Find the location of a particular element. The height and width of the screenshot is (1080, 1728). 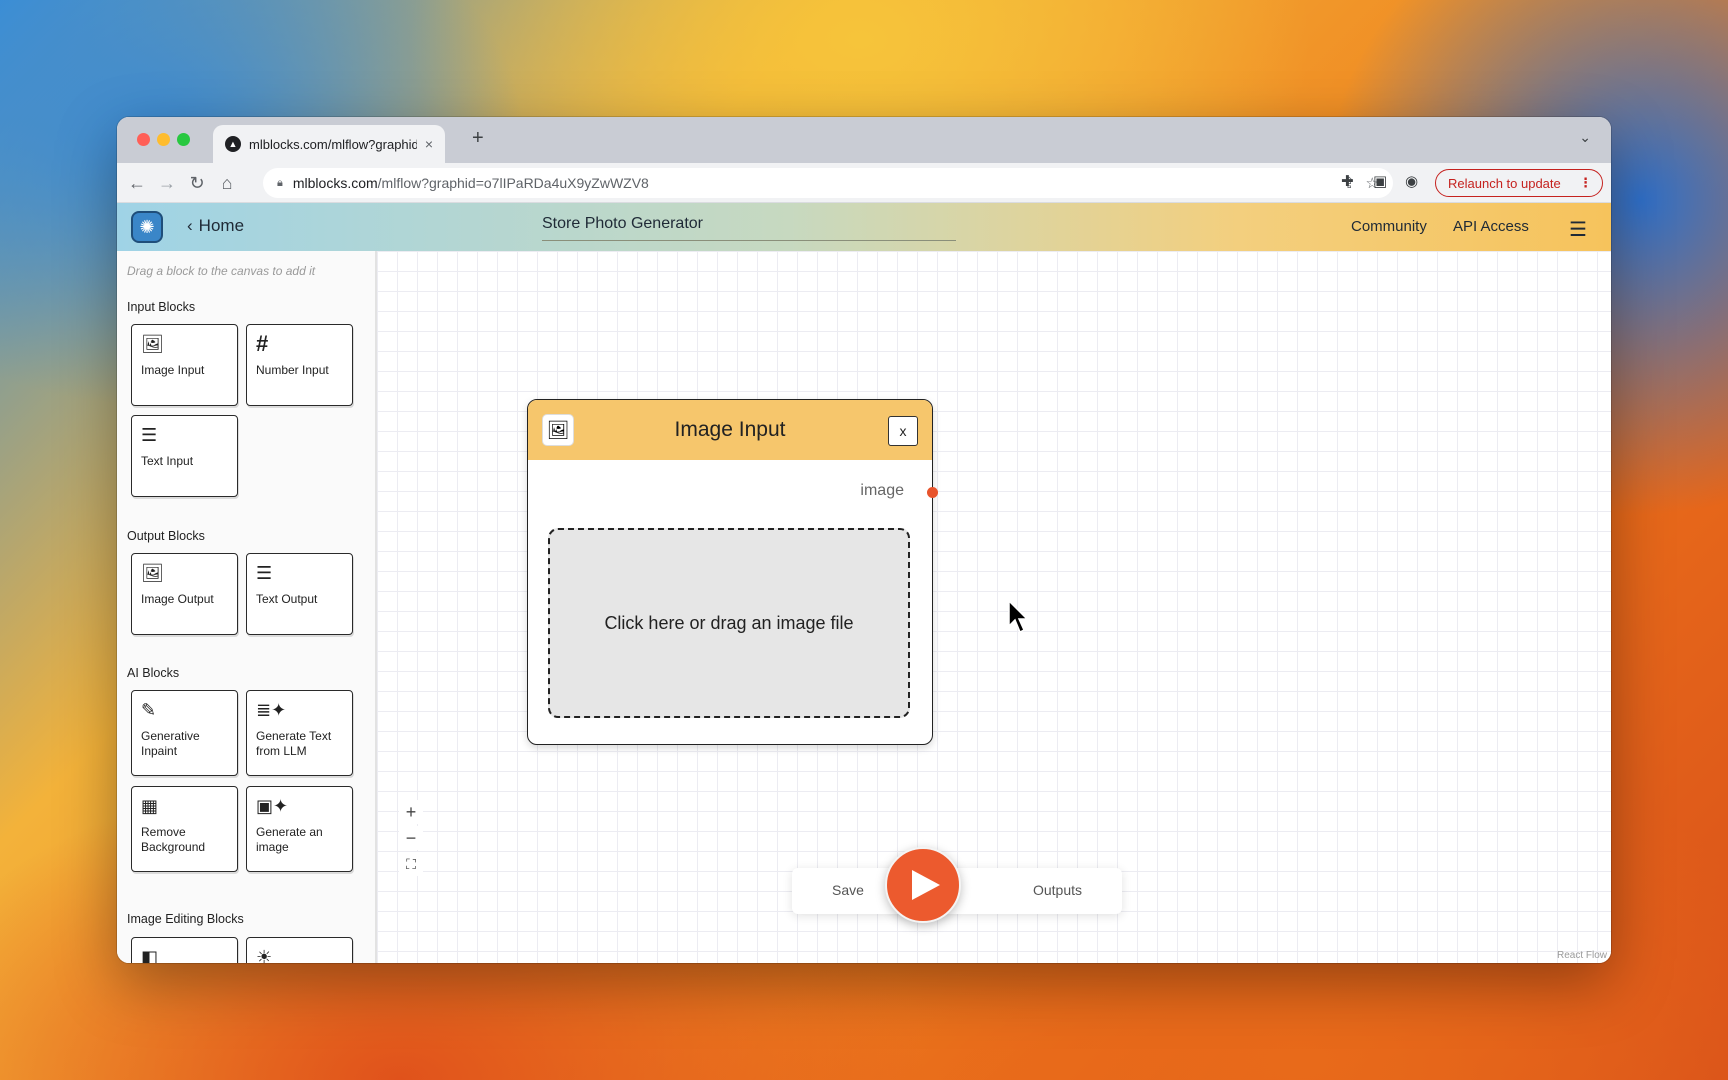

zoom-out-button: − is located at coordinates (411, 838).